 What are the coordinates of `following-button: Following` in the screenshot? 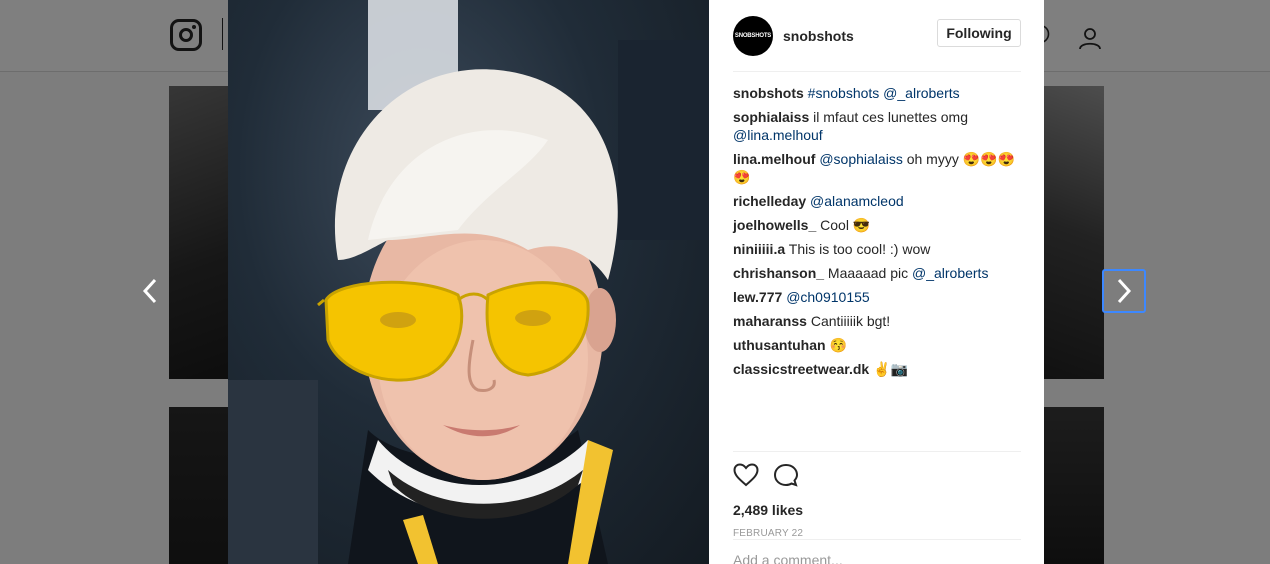 It's located at (979, 33).